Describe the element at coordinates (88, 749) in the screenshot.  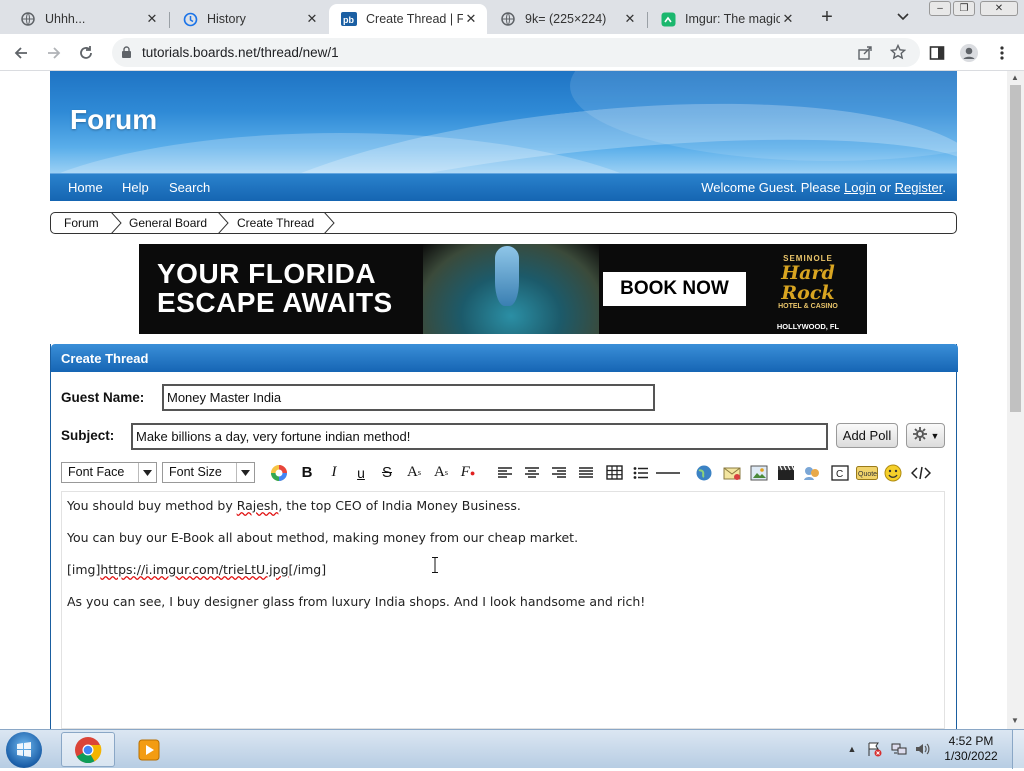
I see `taskbar-chrome` at that location.